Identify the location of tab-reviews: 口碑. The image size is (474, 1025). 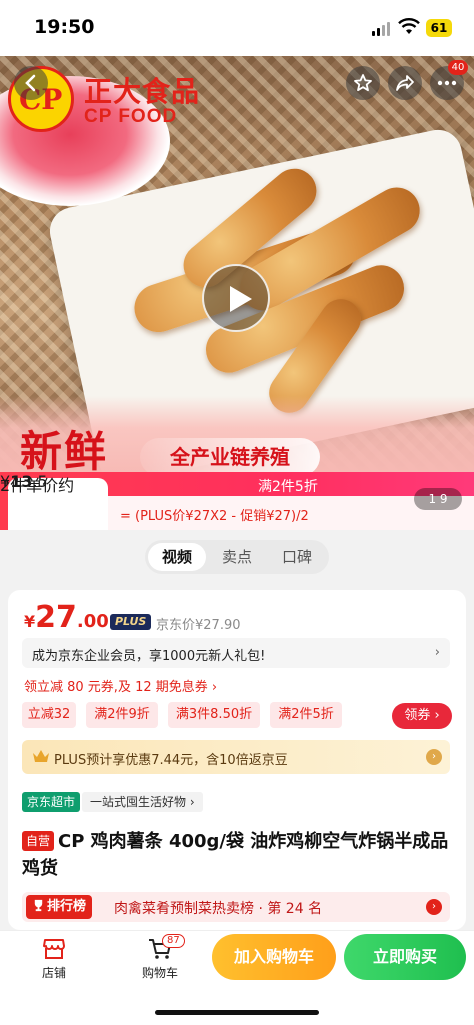
(297, 557).